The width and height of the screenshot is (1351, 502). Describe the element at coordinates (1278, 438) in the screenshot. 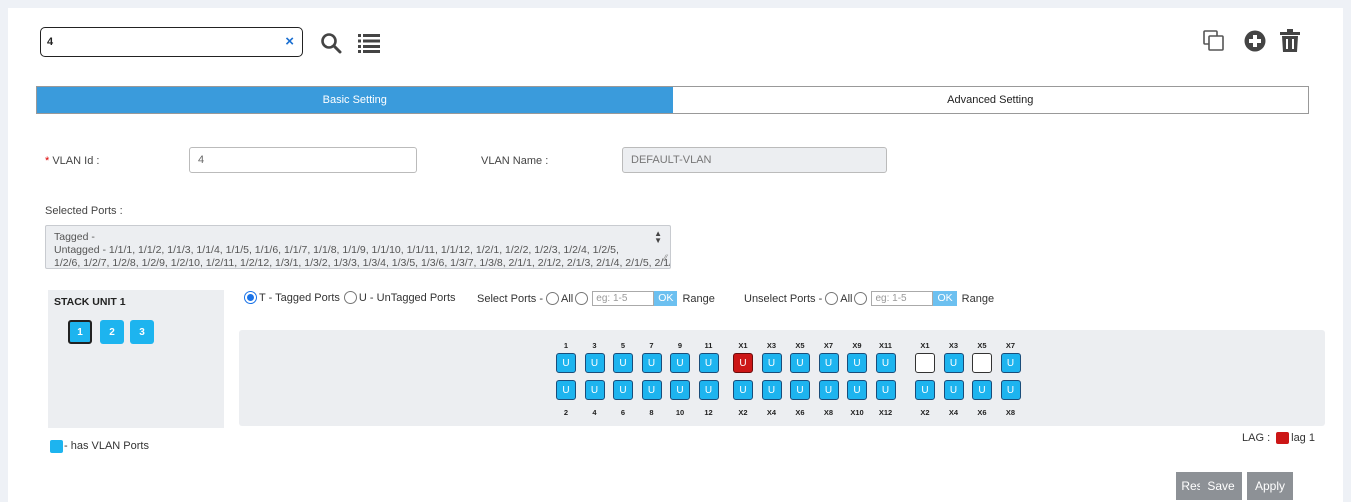

I see `lag-legend: LAG : lag 1` at that location.